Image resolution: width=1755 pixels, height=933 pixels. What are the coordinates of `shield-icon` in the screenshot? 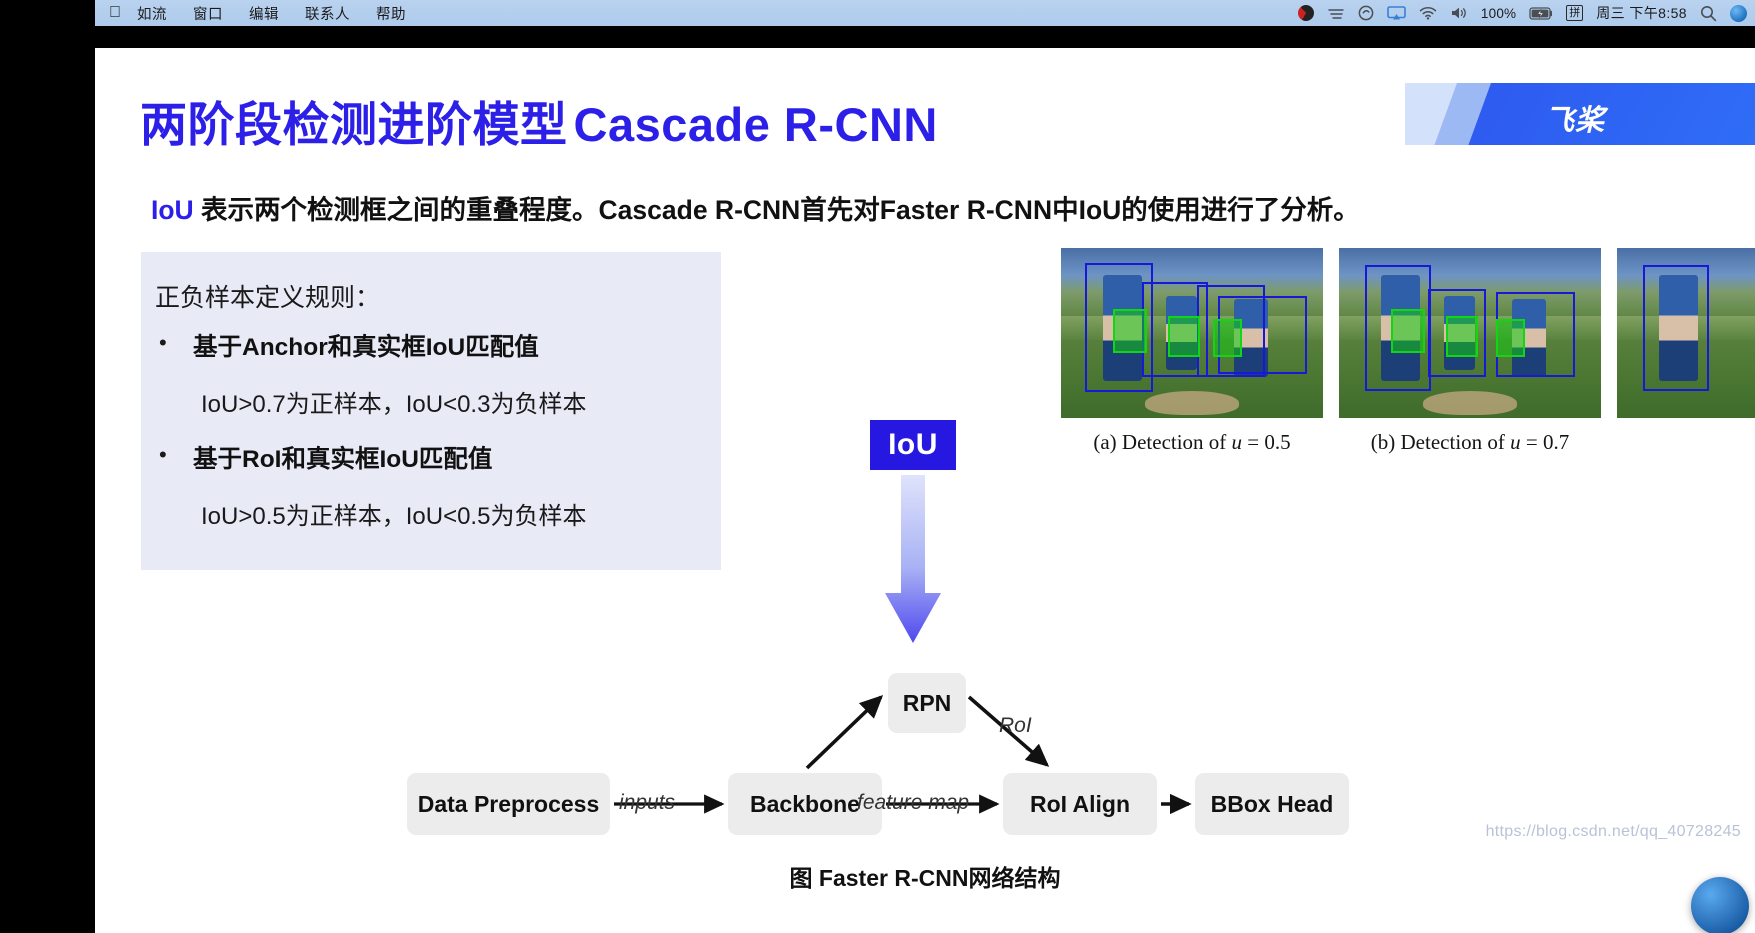 It's located at (1366, 13).